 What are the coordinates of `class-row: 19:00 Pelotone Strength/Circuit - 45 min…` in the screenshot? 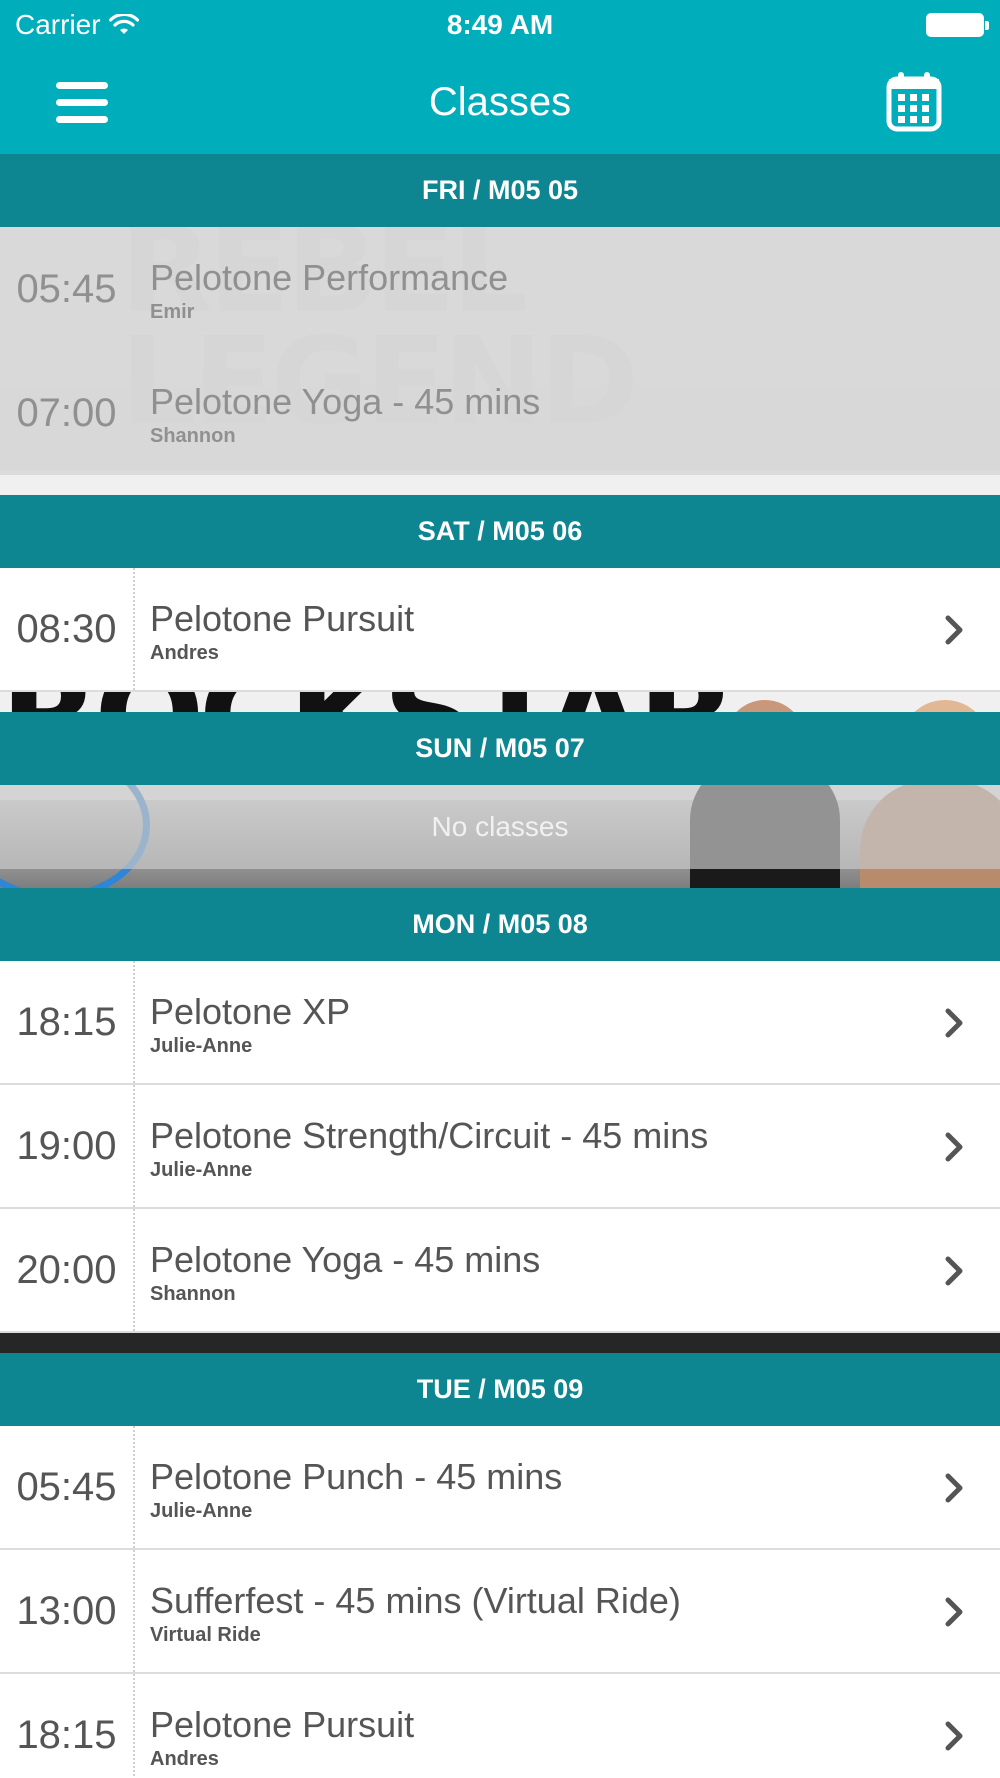 It's located at (500, 1147).